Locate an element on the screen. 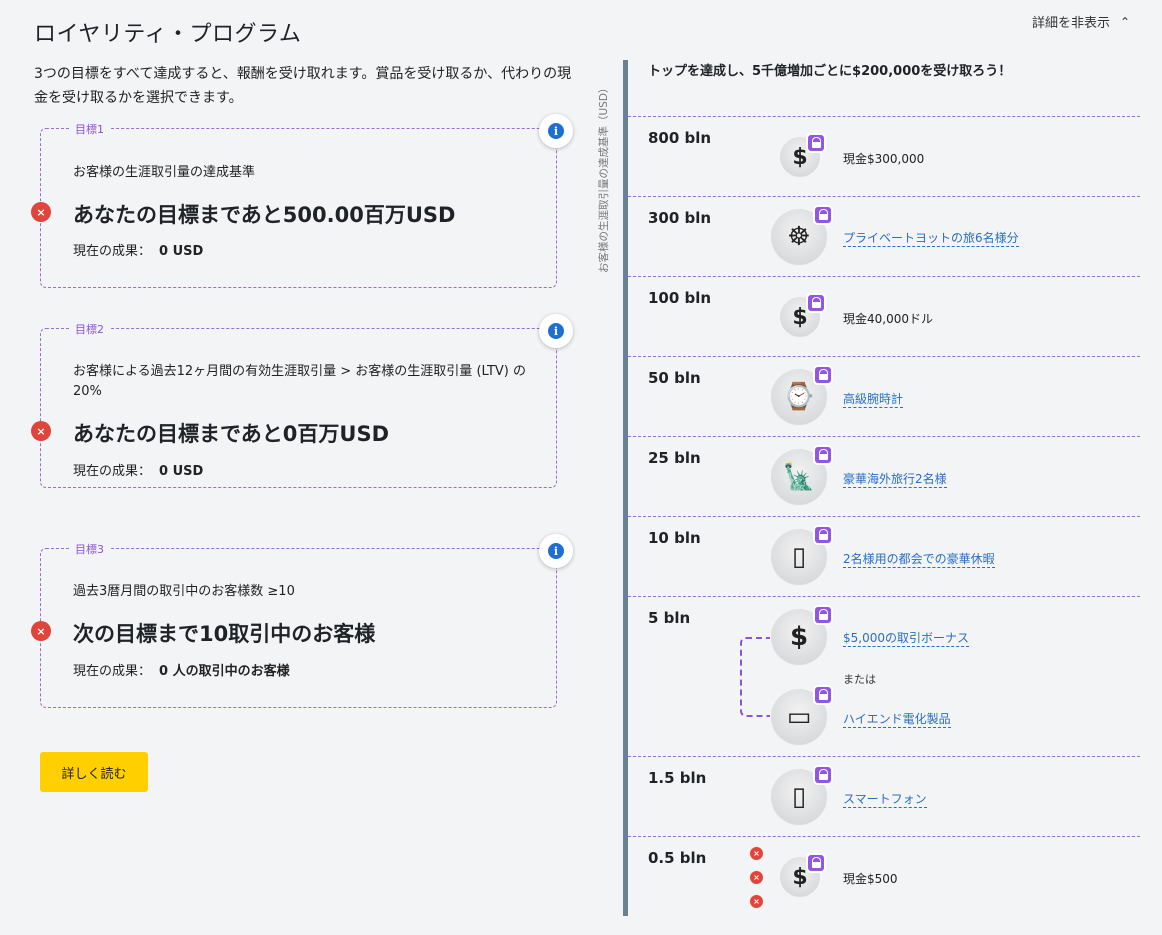  tier-value: 25 bln is located at coordinates (674, 458).